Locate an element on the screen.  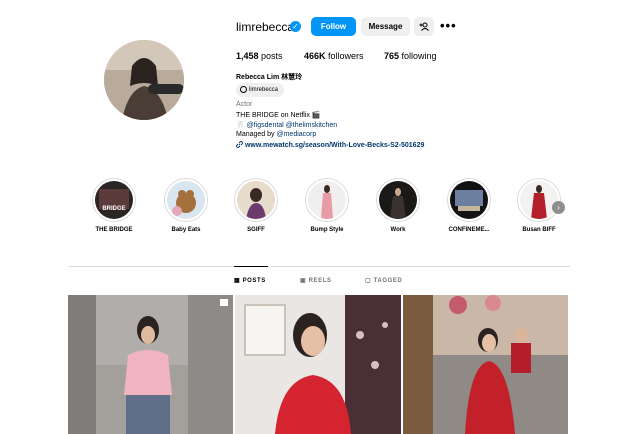
avatar-image is located at coordinates (144, 80).